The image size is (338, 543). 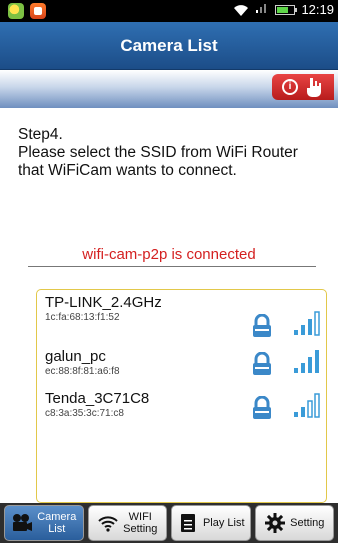 I want to click on hand-pointer-icon, so click(x=314, y=87).